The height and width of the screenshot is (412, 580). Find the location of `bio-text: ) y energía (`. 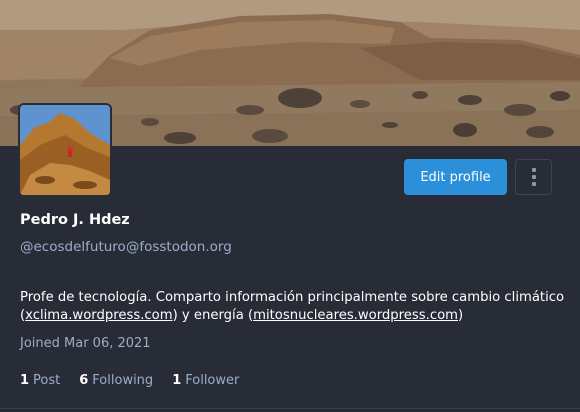

bio-text: ) y energía ( is located at coordinates (213, 315).